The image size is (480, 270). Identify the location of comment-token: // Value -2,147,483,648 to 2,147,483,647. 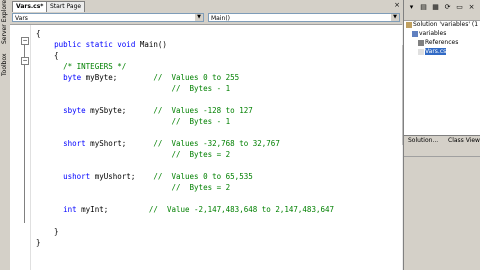
(221, 209).